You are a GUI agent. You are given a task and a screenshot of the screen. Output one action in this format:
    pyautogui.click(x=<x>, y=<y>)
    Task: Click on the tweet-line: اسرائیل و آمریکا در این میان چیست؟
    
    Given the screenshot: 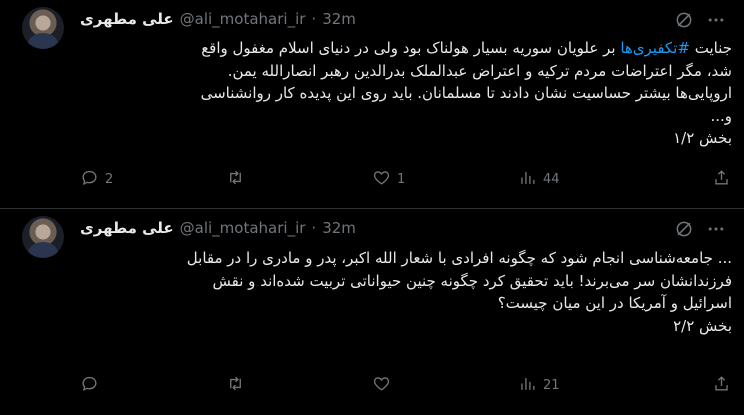 What is the action you would take?
    pyautogui.click(x=614, y=303)
    